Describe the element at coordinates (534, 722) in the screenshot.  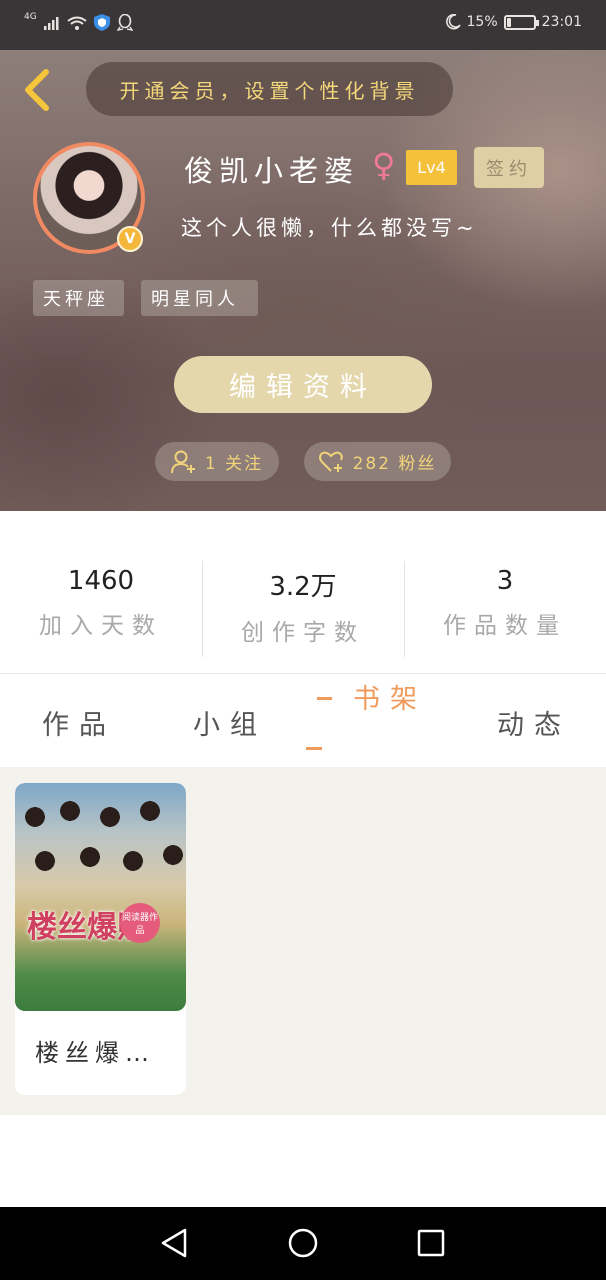
I see `tab-activity: 动态` at that location.